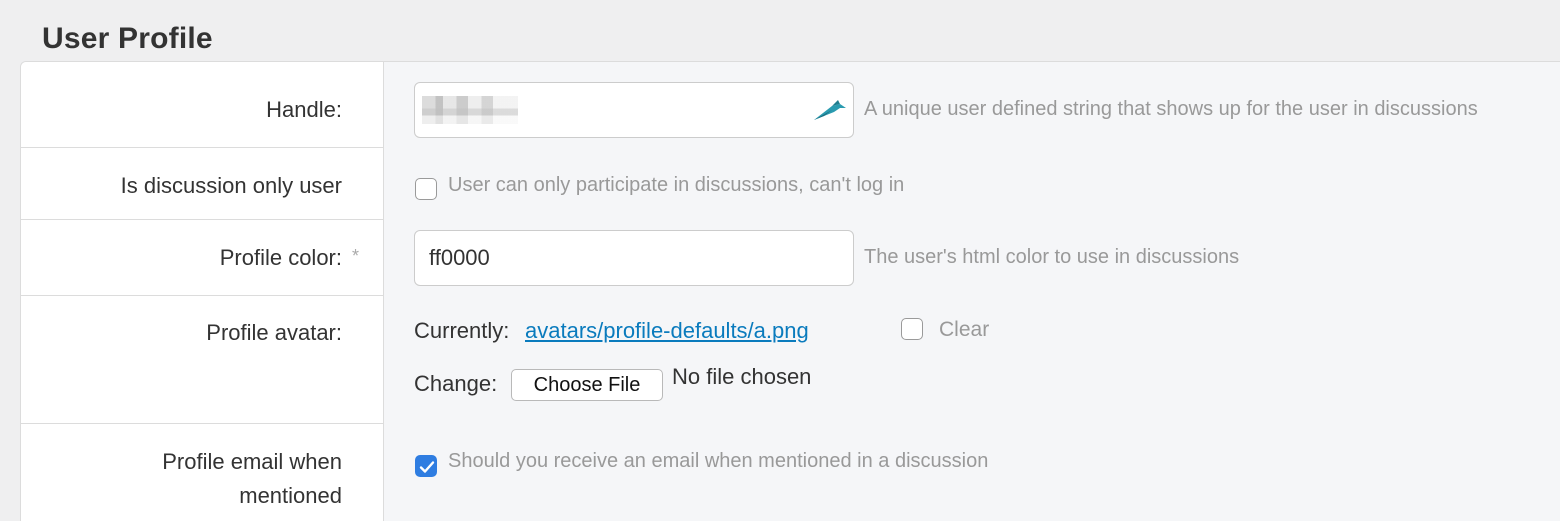 The width and height of the screenshot is (1560, 521). I want to click on profile-color-label: Profile color:, so click(280, 257).